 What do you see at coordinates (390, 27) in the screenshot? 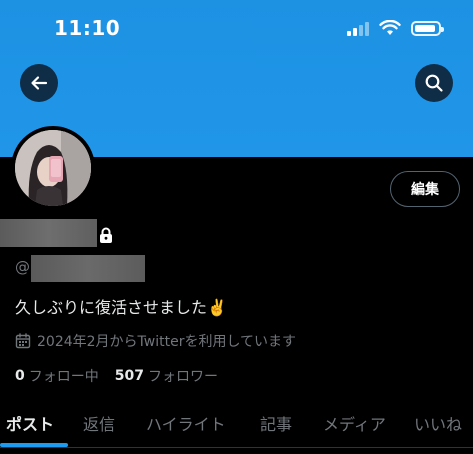
I see `wifi-icon` at bounding box center [390, 27].